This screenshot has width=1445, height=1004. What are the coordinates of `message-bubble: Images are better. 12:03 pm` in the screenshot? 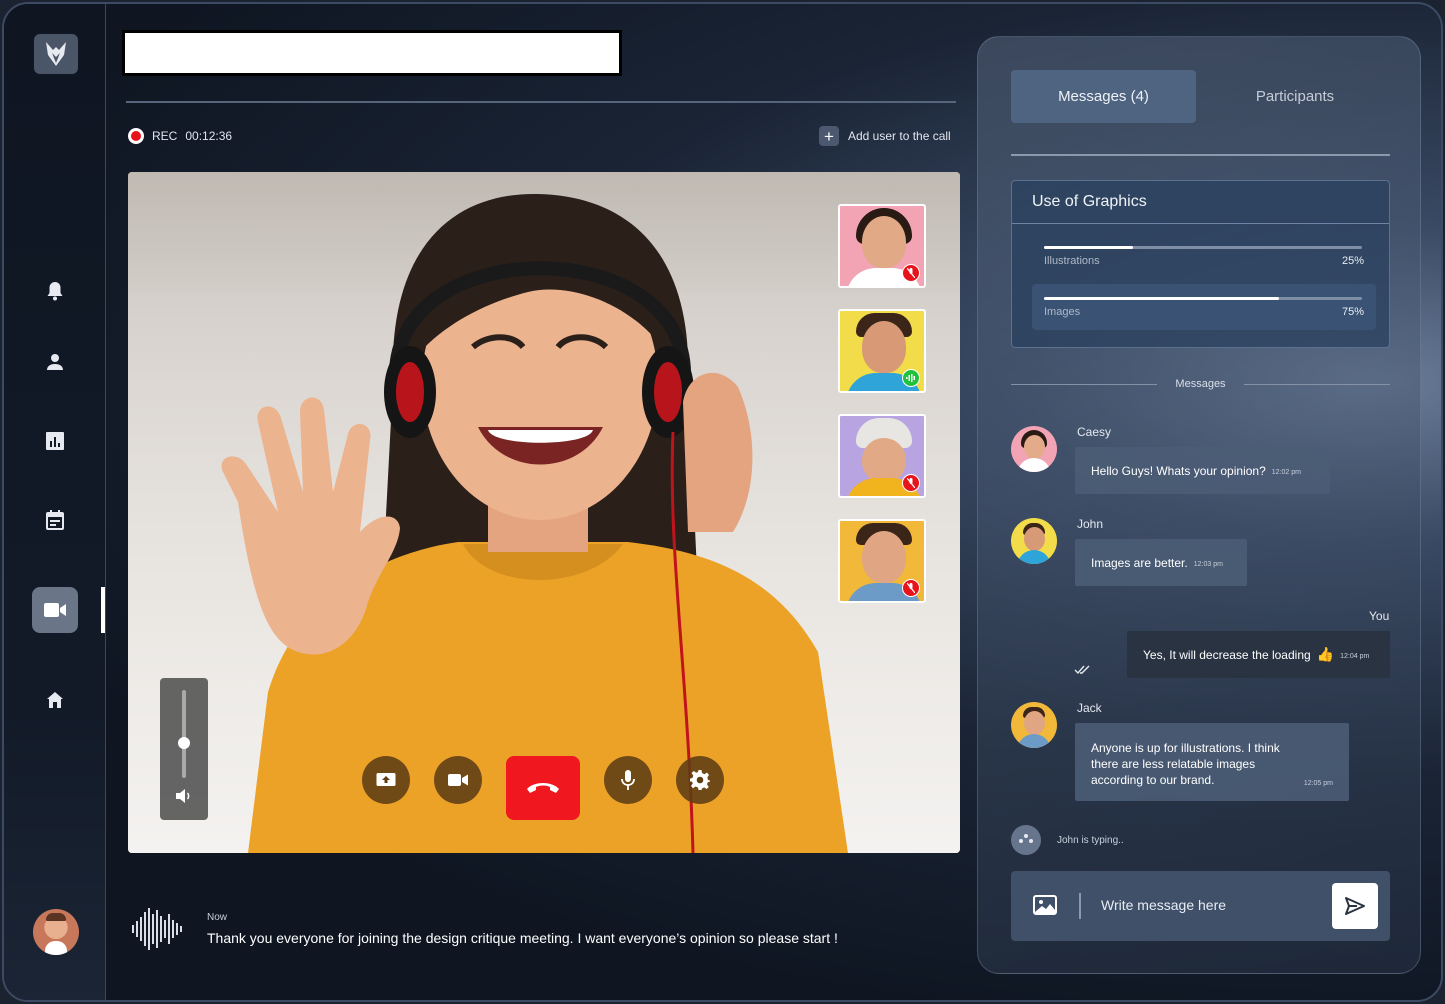 It's located at (1161, 562).